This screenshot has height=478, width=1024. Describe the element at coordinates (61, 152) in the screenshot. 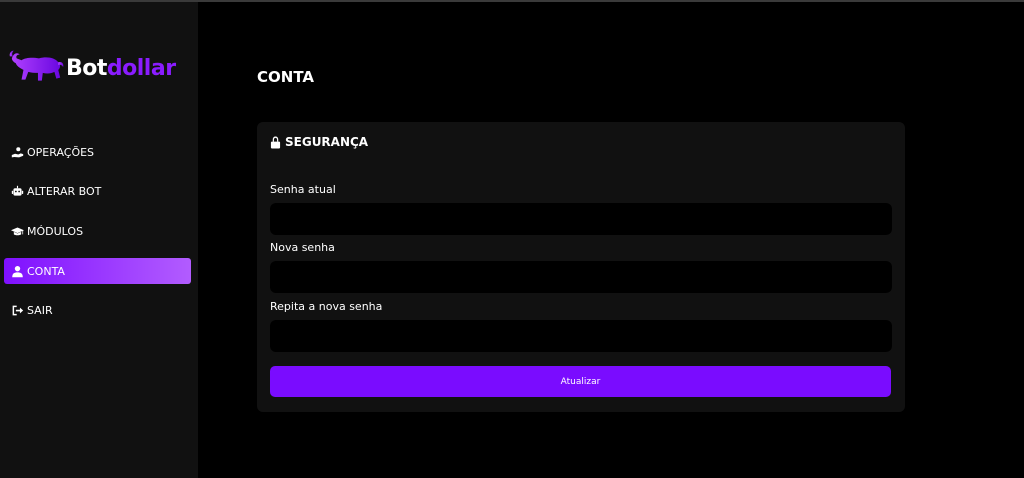

I see `sidebar-item-label: OPERAÇÕES` at that location.